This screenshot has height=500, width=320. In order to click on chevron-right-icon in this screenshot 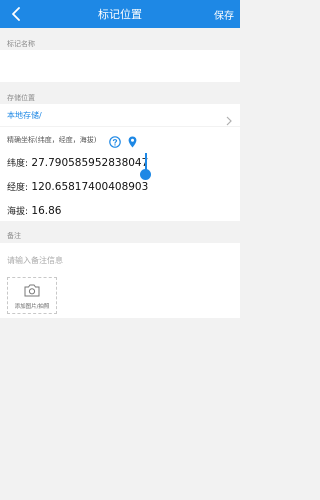, I will do `click(229, 118)`.